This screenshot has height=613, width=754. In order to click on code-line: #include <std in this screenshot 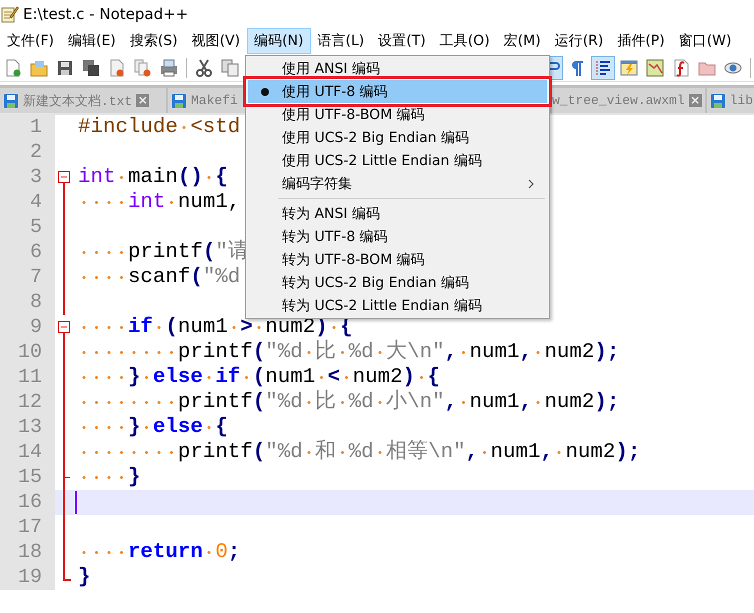, I will do `click(159, 127)`.